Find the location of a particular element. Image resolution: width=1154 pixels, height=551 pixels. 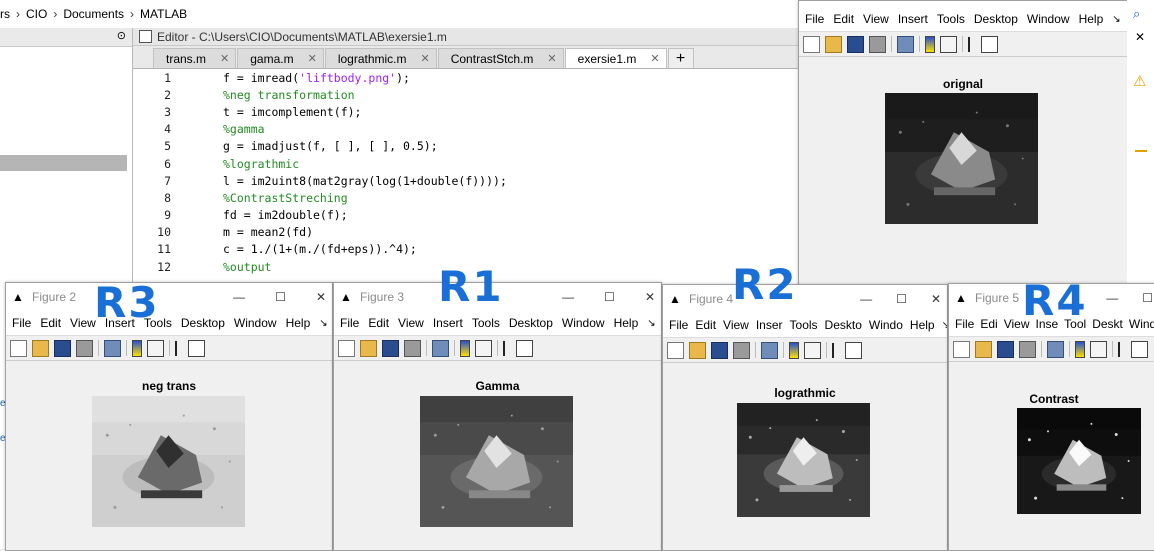

code-line: 6 %lograthmic is located at coordinates (466, 163).